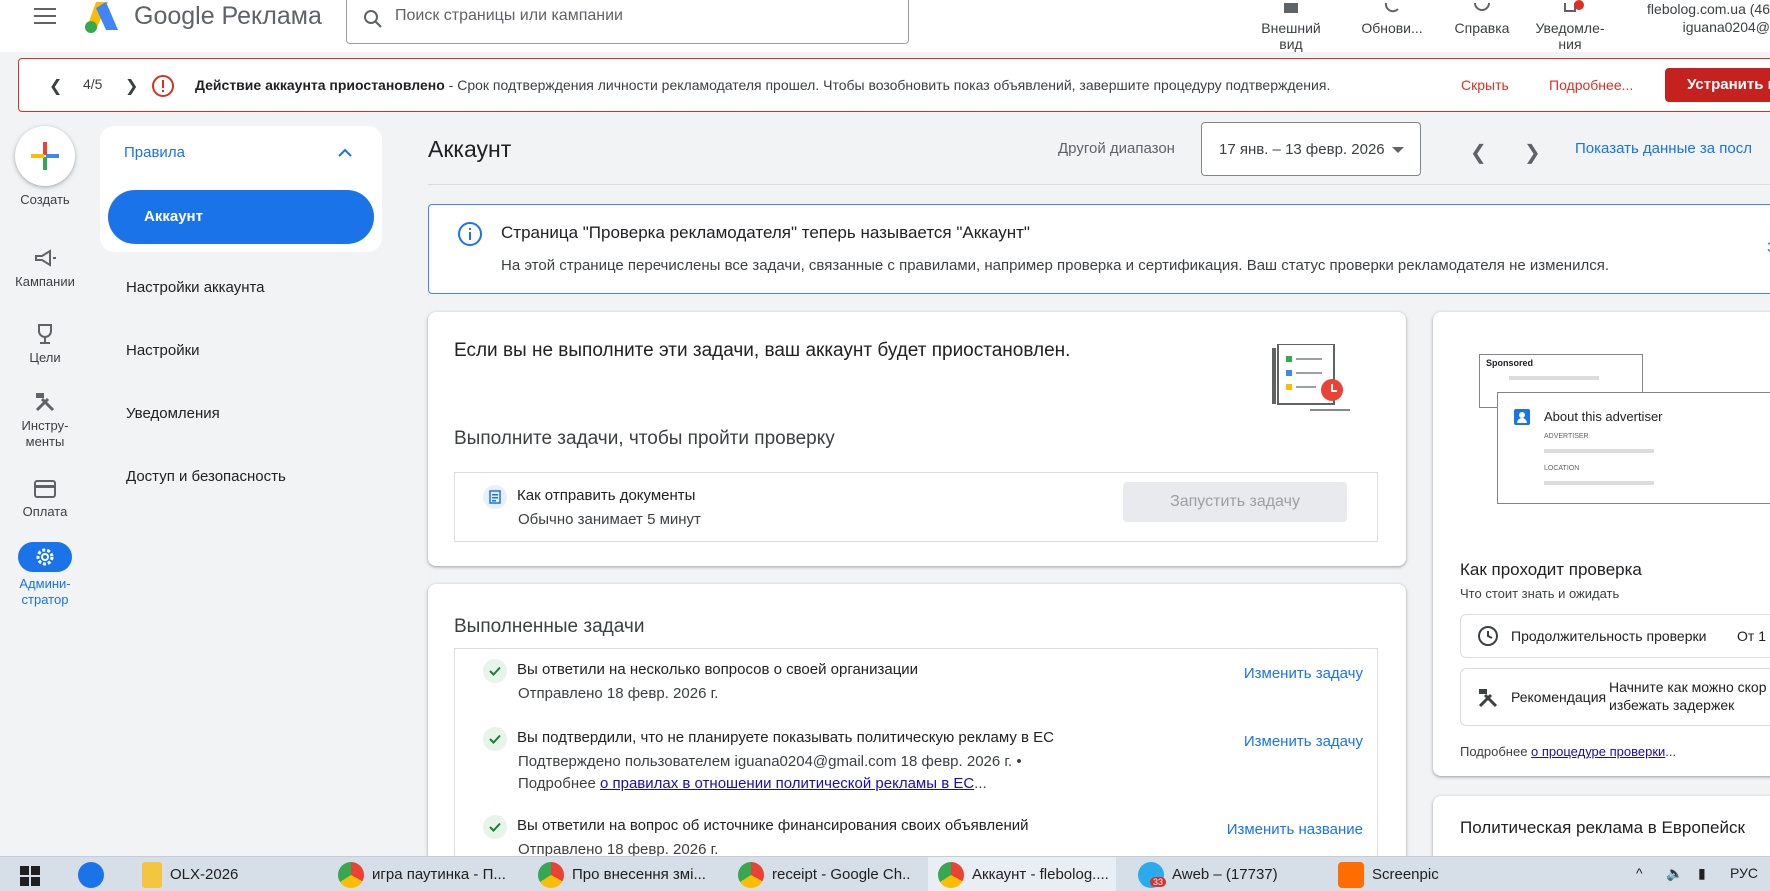 The image size is (1770, 891). What do you see at coordinates (45, 575) in the screenshot?
I see `rail-admin: Админи- стратор` at bounding box center [45, 575].